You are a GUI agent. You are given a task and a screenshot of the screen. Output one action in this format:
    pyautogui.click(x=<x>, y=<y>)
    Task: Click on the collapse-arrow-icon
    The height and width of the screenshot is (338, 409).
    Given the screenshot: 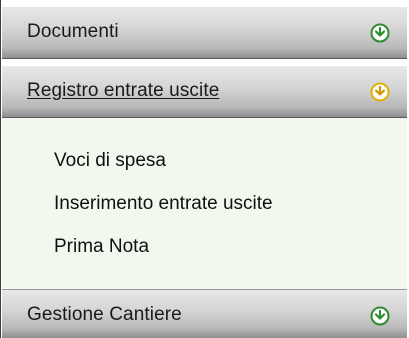 What is the action you would take?
    pyautogui.click(x=380, y=92)
    